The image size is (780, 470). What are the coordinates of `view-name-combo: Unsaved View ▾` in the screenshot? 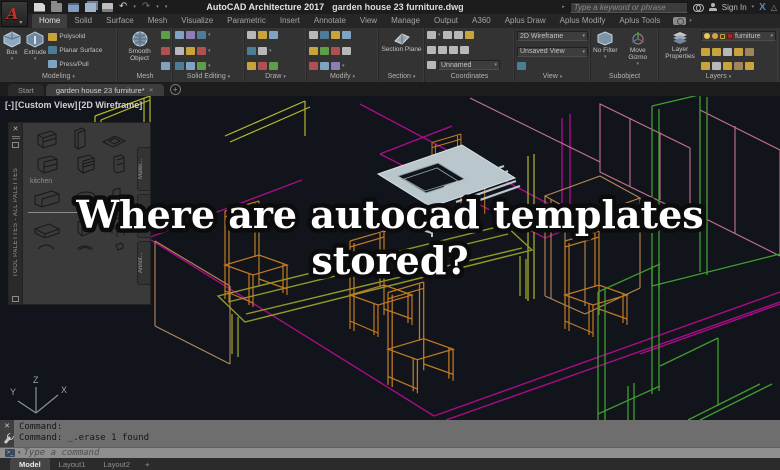 It's located at (552, 51).